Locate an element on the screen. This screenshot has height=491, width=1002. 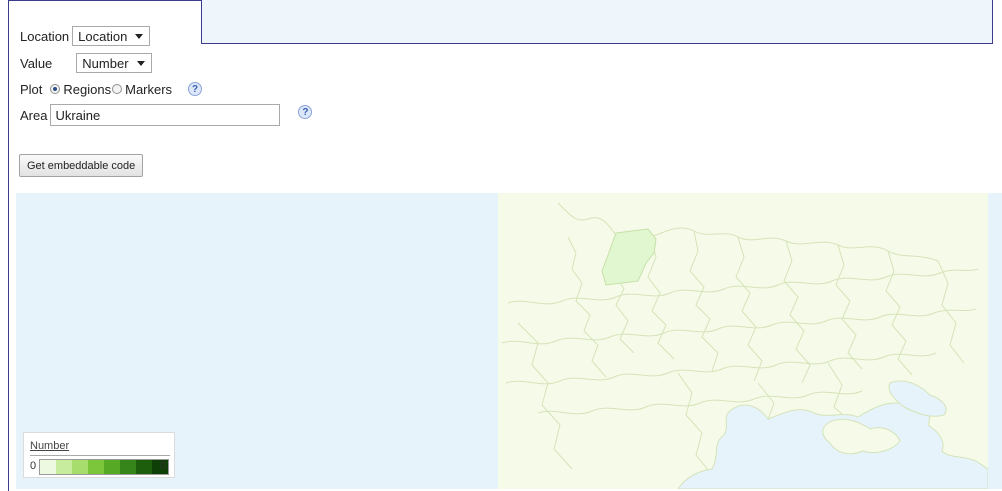
panel-top-border is located at coordinates (104, 0).